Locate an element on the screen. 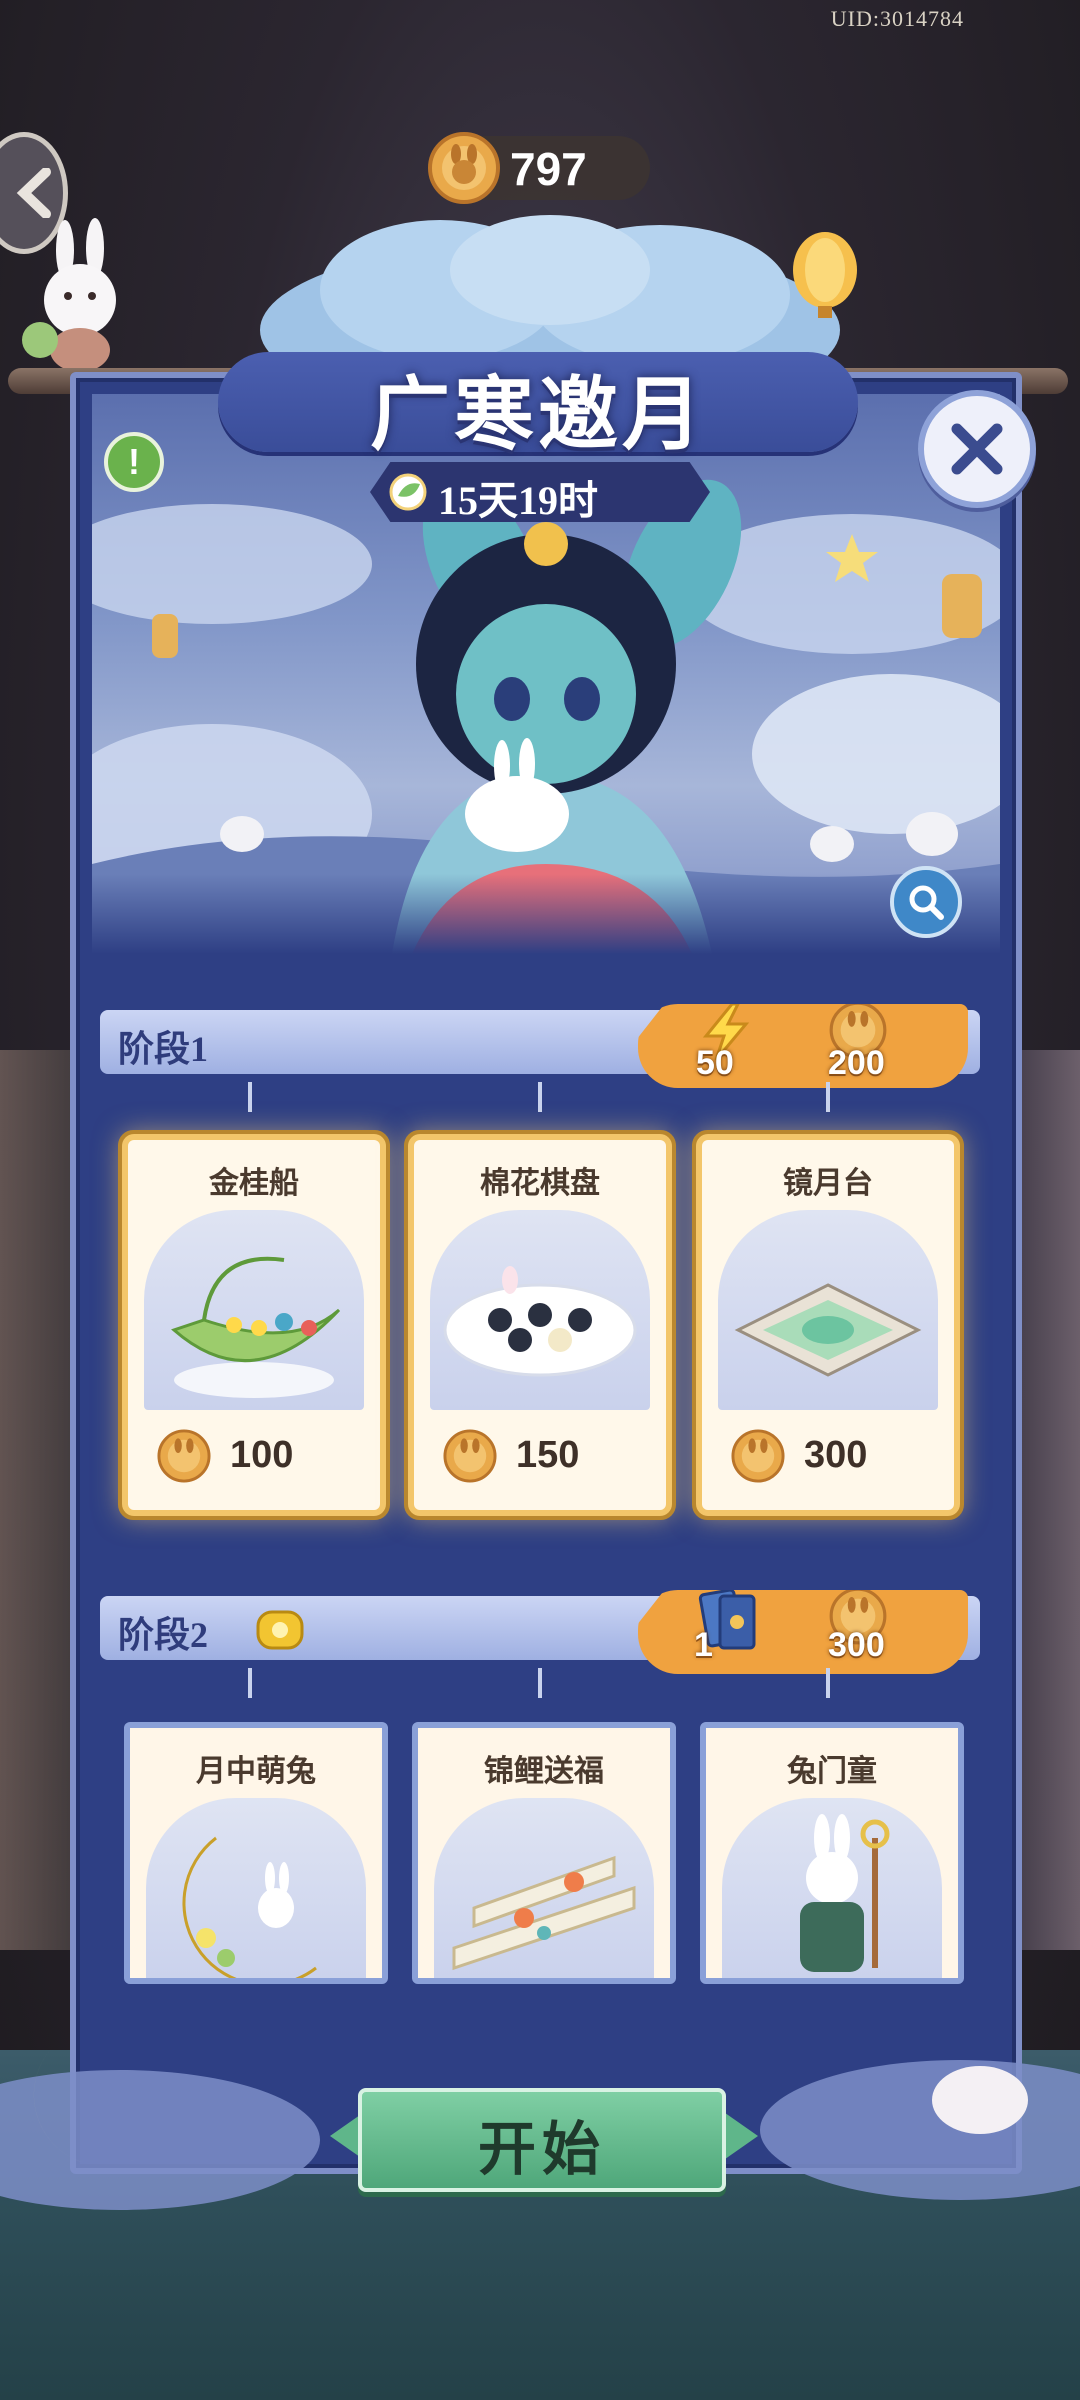  item-name: 兔门童 is located at coordinates (832, 1771).